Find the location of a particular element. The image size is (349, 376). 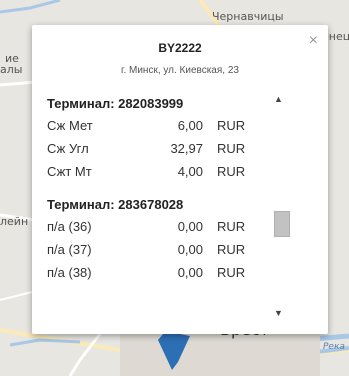

fuel-name: п/а (38) is located at coordinates (69, 272).